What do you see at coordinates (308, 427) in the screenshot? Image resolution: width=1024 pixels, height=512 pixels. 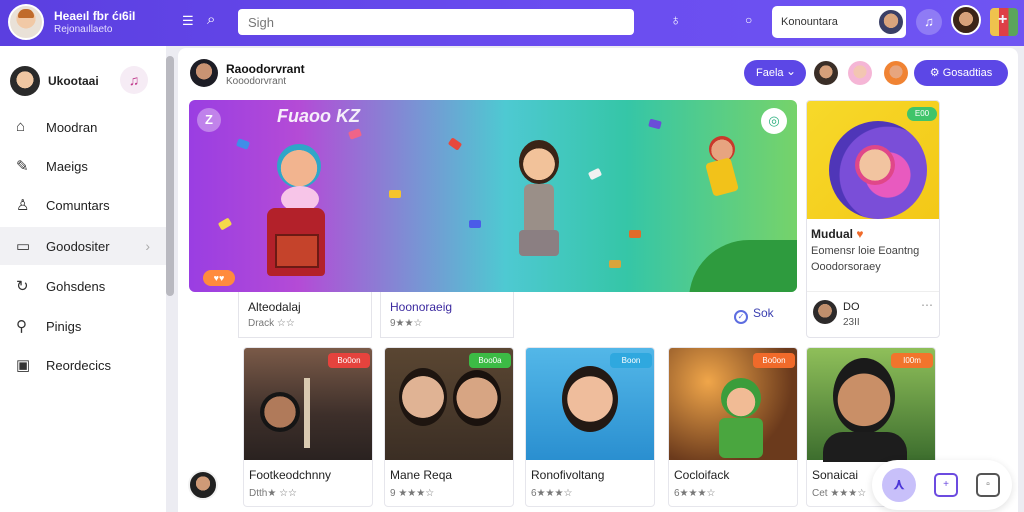 I see `video-card: Bo0on Footkeodchnny Dtth★ ☆☆` at bounding box center [308, 427].